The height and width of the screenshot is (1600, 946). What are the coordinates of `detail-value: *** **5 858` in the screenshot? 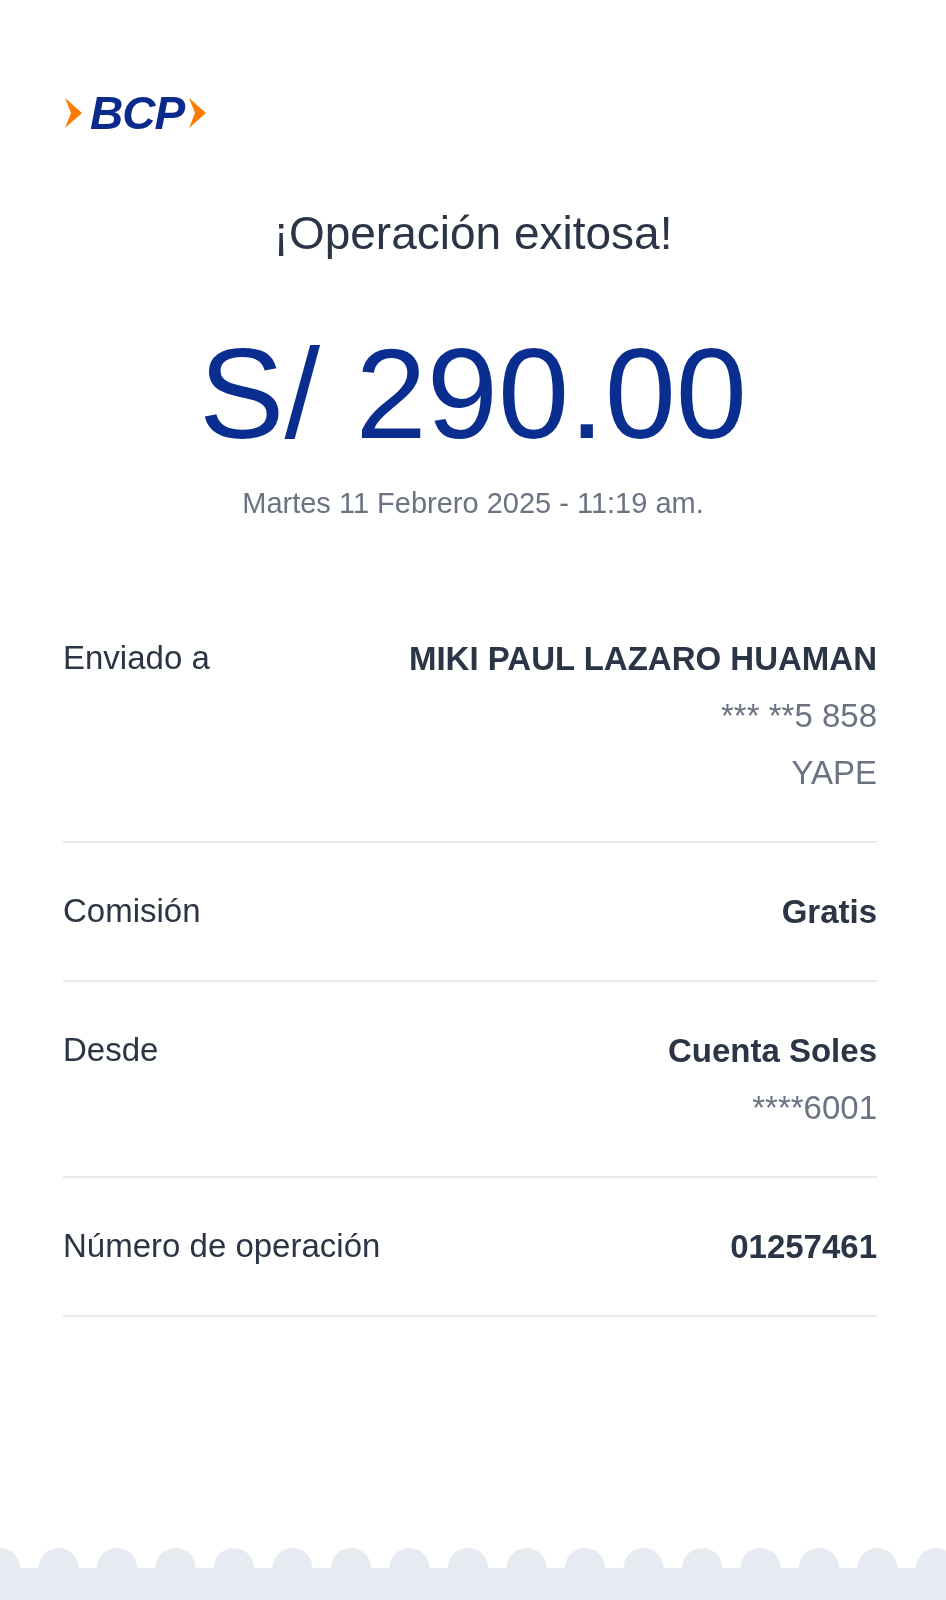 It's located at (799, 715).